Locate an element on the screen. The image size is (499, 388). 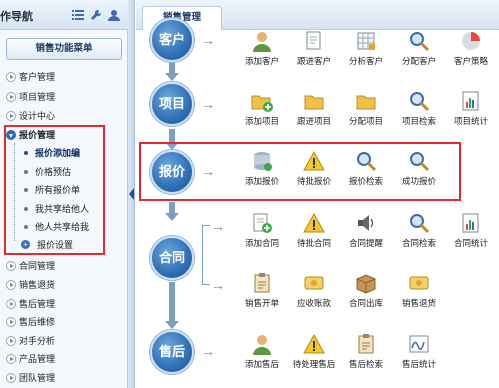
action-project-3: 项目检索 is located at coordinates (419, 112).